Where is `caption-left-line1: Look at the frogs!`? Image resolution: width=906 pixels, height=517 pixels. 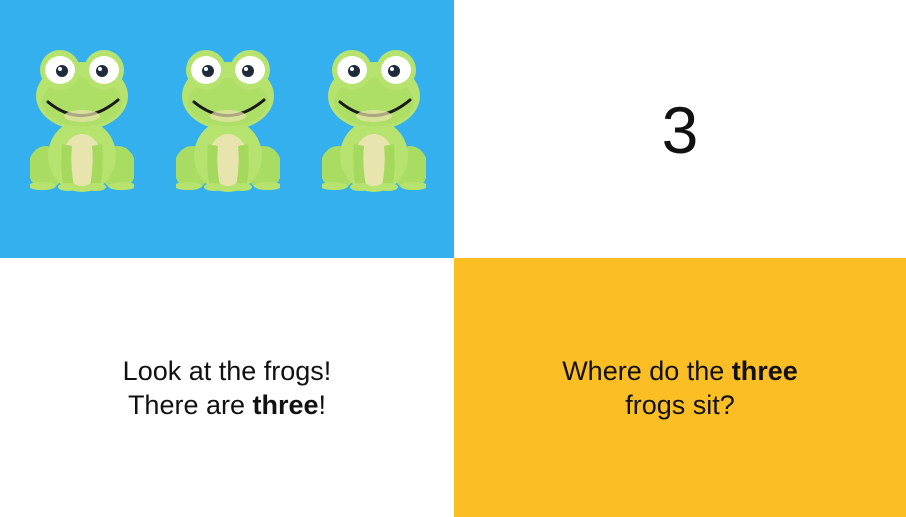
caption-left-line1: Look at the frogs! is located at coordinates (227, 370).